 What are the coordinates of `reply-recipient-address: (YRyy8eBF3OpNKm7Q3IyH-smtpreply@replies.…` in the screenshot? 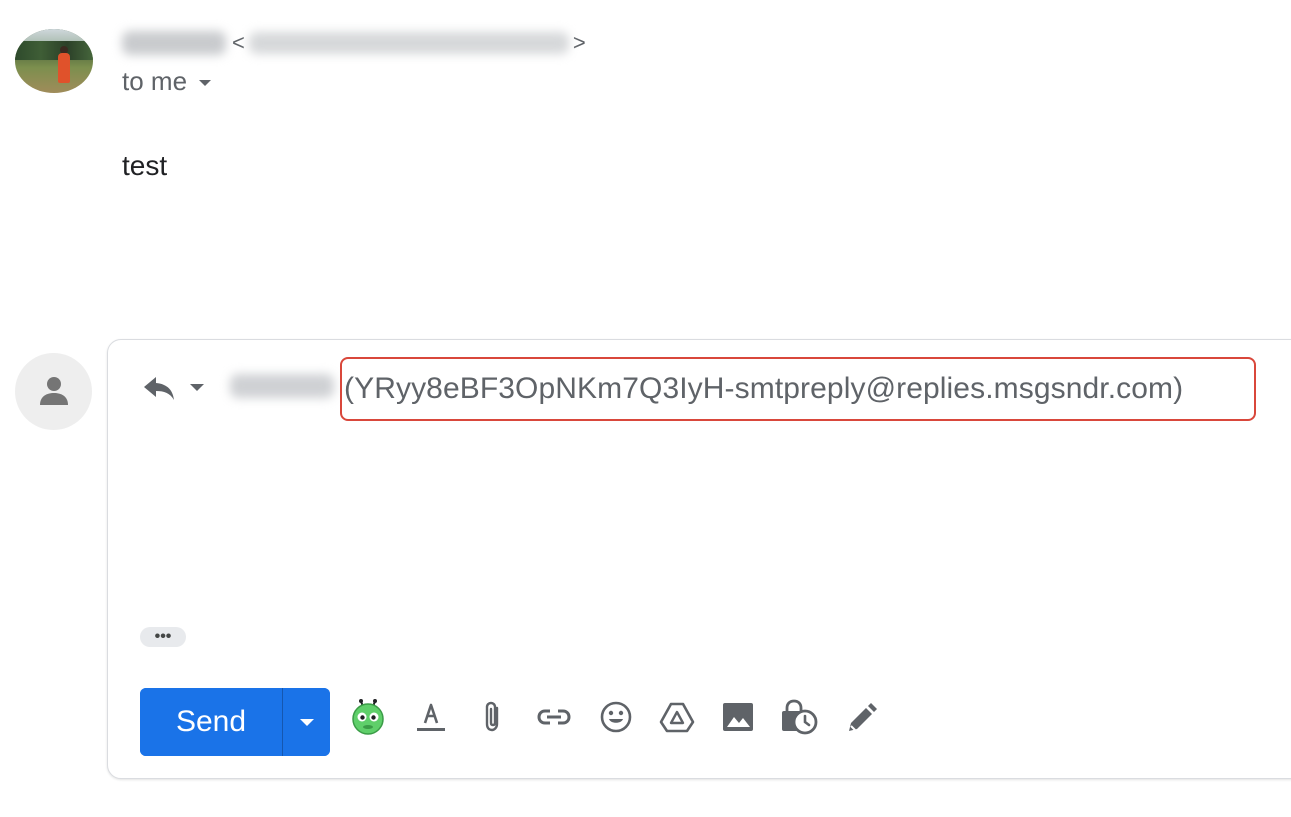 It's located at (798, 389).